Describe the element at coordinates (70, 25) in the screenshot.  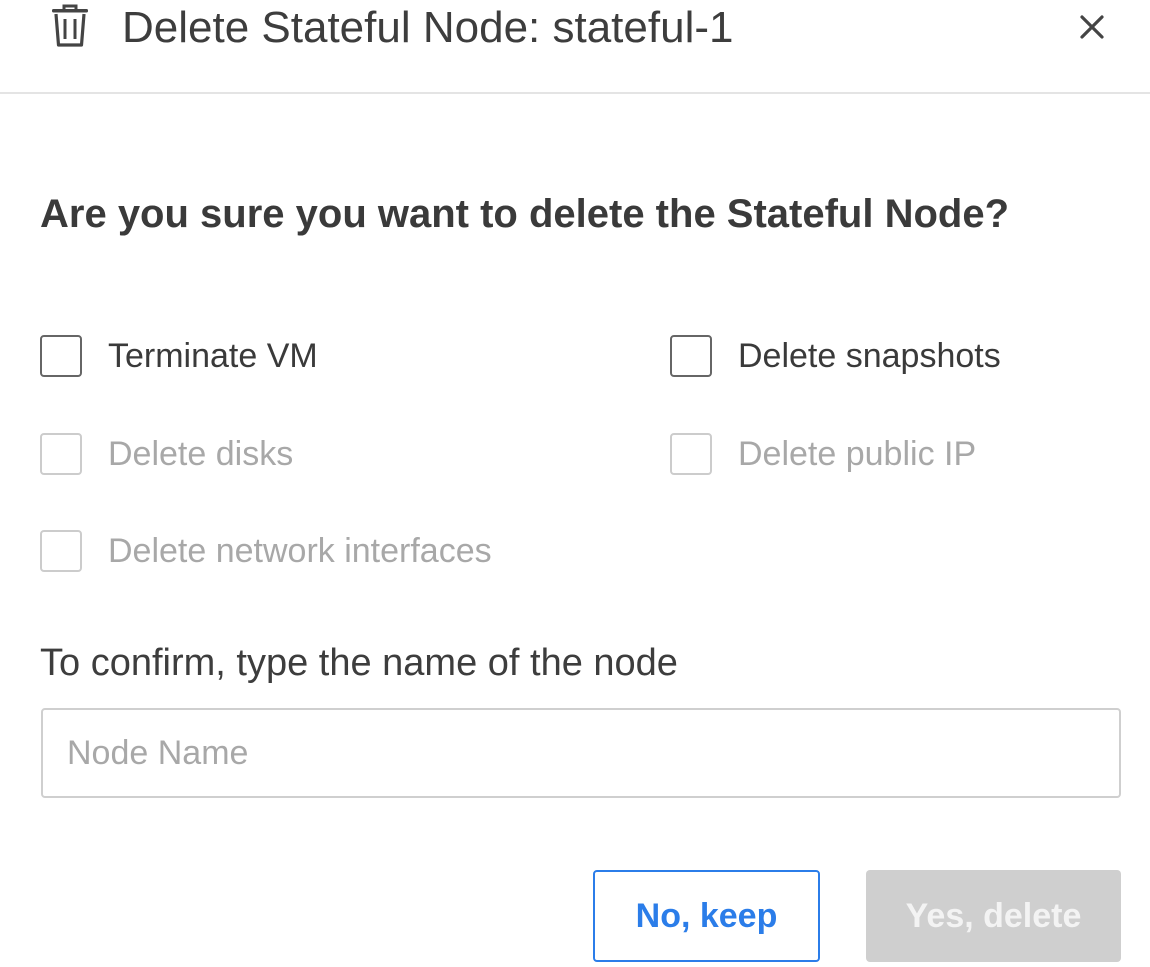
I see `trash-icon` at that location.